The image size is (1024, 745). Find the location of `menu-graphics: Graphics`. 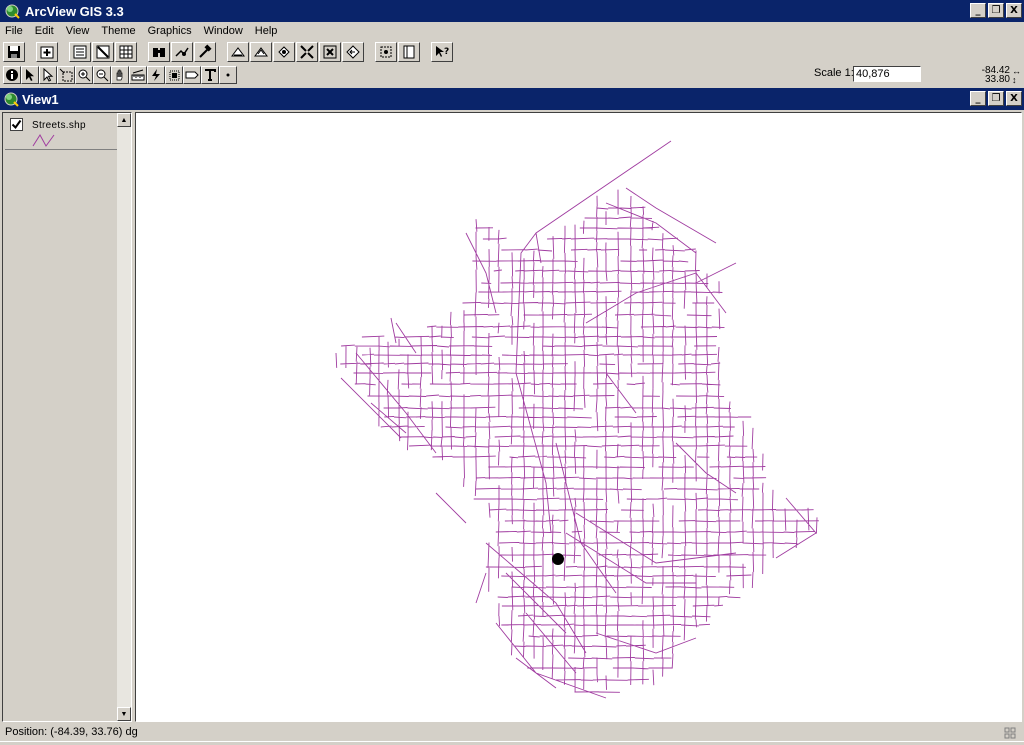

menu-graphics: Graphics is located at coordinates (170, 31).